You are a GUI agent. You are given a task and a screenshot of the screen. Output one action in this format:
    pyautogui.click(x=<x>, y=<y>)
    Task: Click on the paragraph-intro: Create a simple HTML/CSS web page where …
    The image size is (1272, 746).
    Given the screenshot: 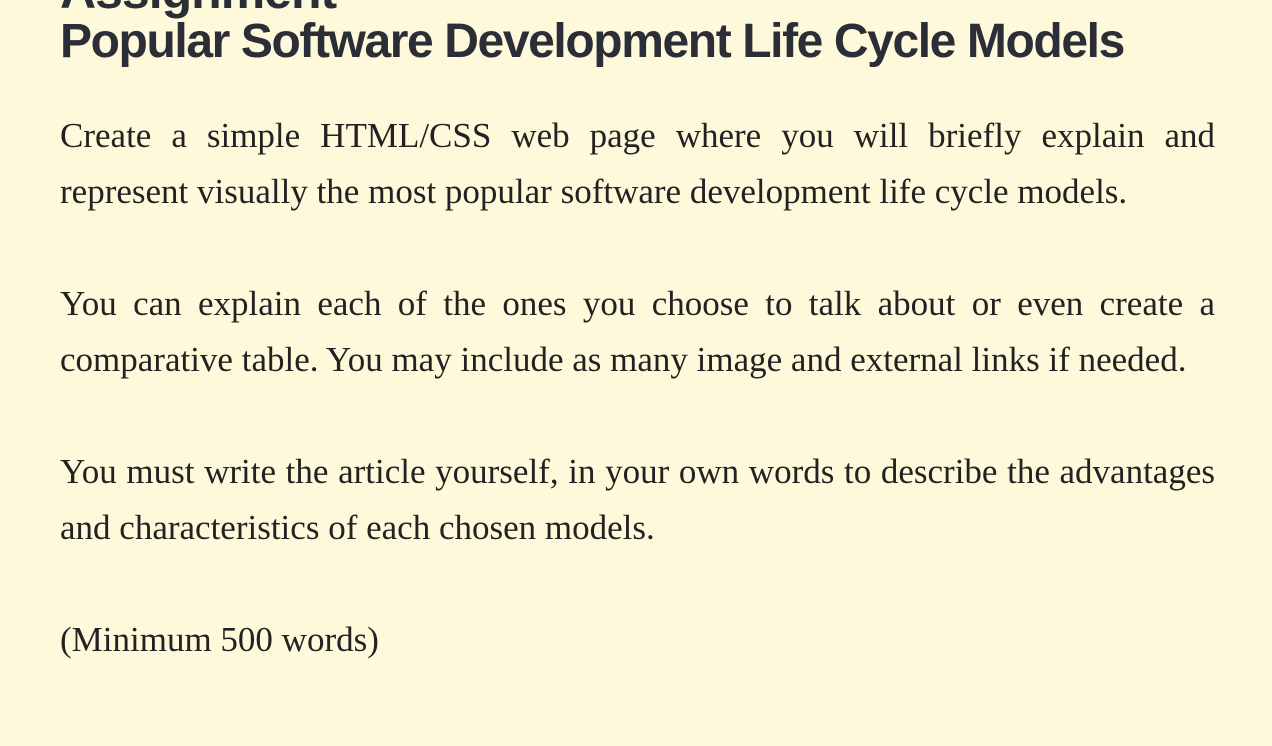 What is the action you would take?
    pyautogui.click(x=637, y=163)
    